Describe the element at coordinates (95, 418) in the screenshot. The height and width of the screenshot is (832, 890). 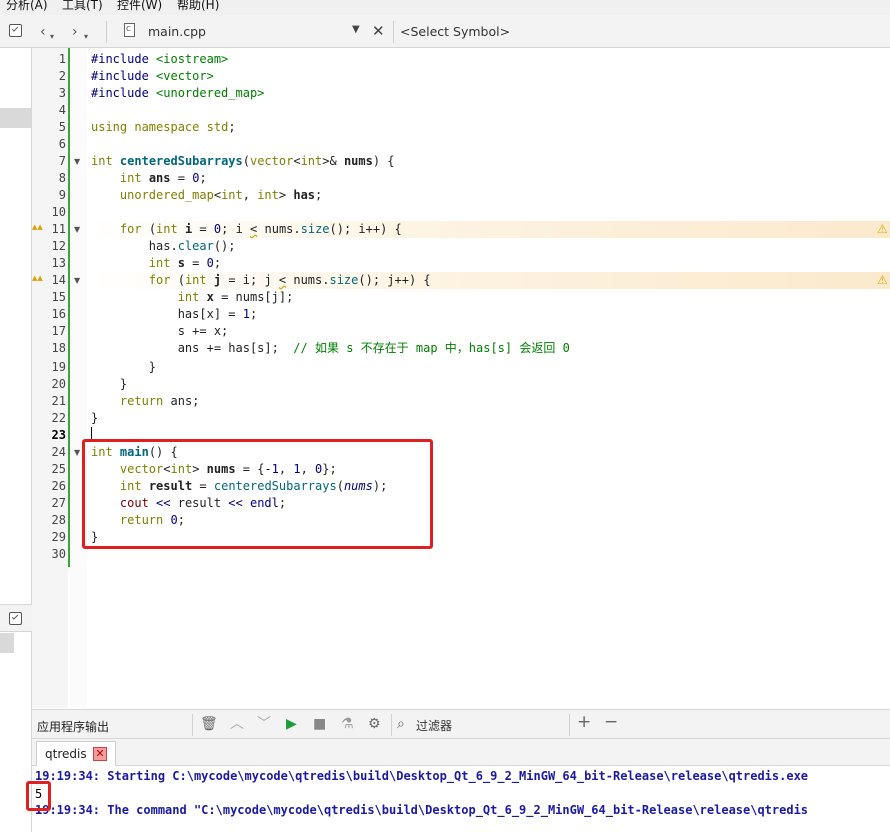
I see `code-line-22: }` at that location.